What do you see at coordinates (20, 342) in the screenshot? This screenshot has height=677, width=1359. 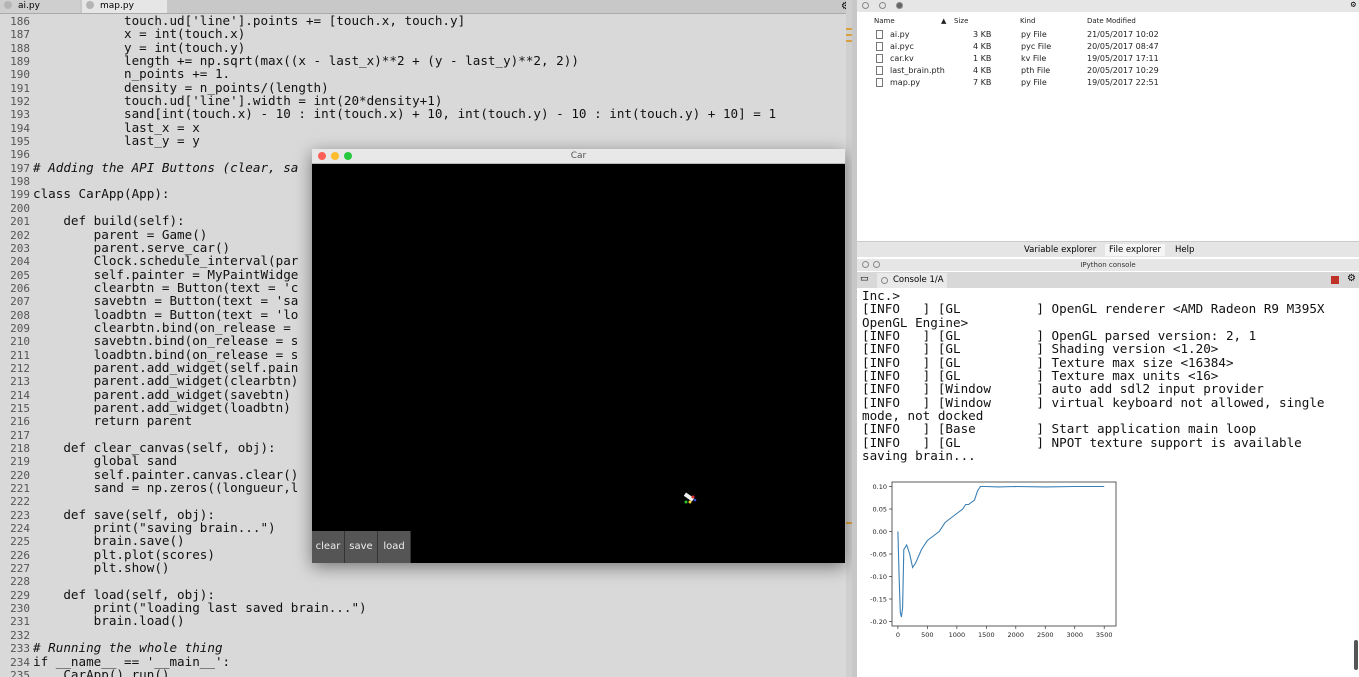 I see `line-number: 210` at bounding box center [20, 342].